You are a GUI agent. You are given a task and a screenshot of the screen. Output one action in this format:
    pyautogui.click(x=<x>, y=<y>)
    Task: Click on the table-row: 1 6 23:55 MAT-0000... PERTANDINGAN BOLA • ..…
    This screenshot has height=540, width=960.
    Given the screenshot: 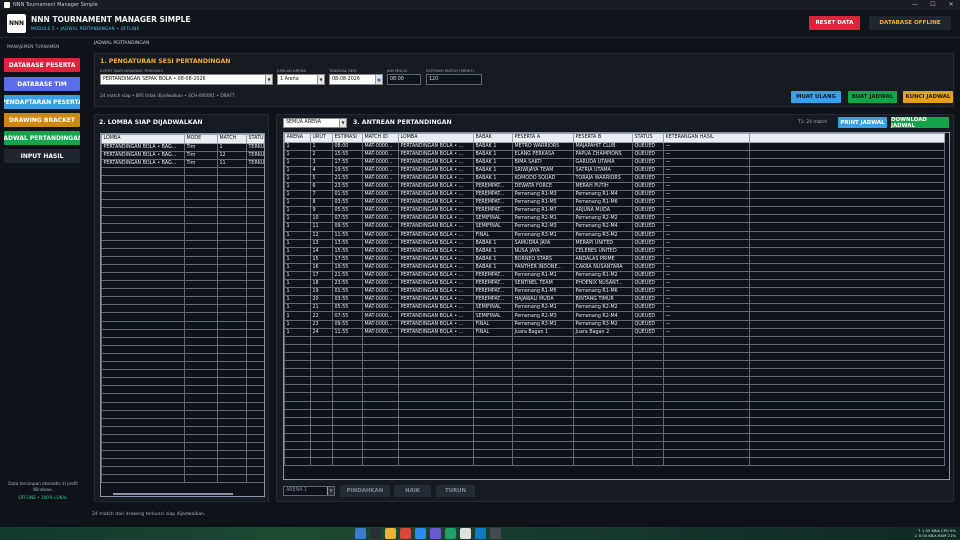 What is the action you would take?
    pyautogui.click(x=614, y=186)
    